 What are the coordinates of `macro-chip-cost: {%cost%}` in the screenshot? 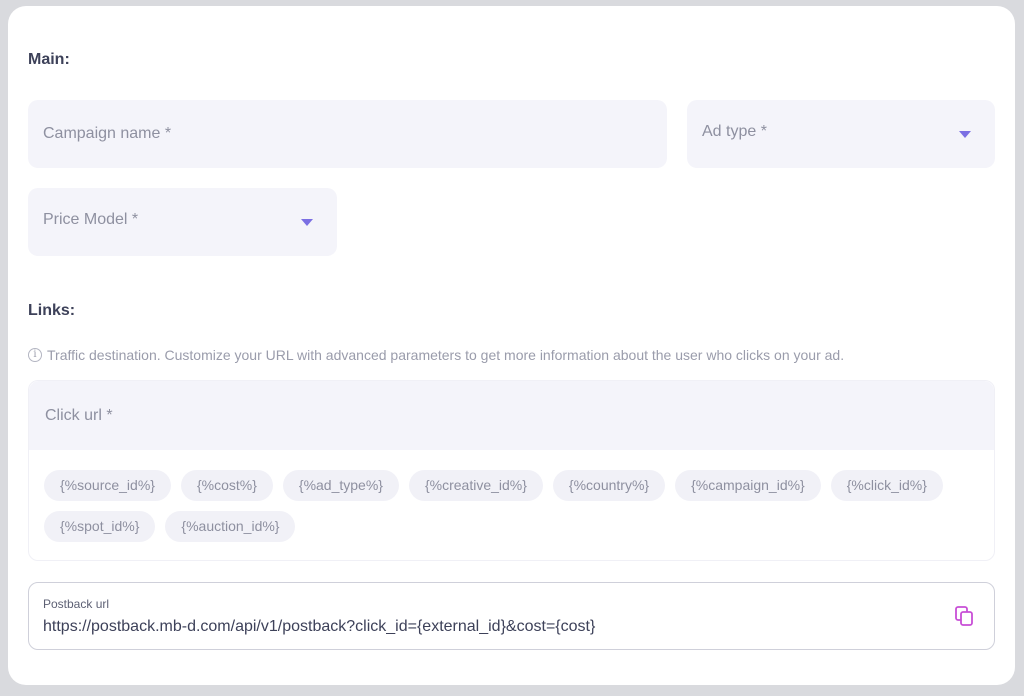 It's located at (226, 485).